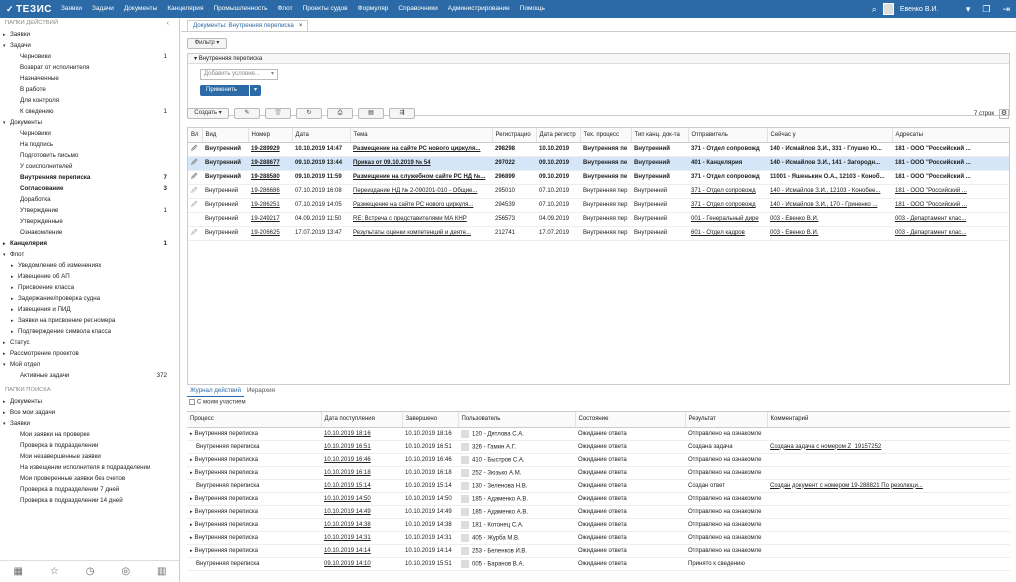  Describe the element at coordinates (874, 9) in the screenshot. I see `search-icon: ⌕` at that location.